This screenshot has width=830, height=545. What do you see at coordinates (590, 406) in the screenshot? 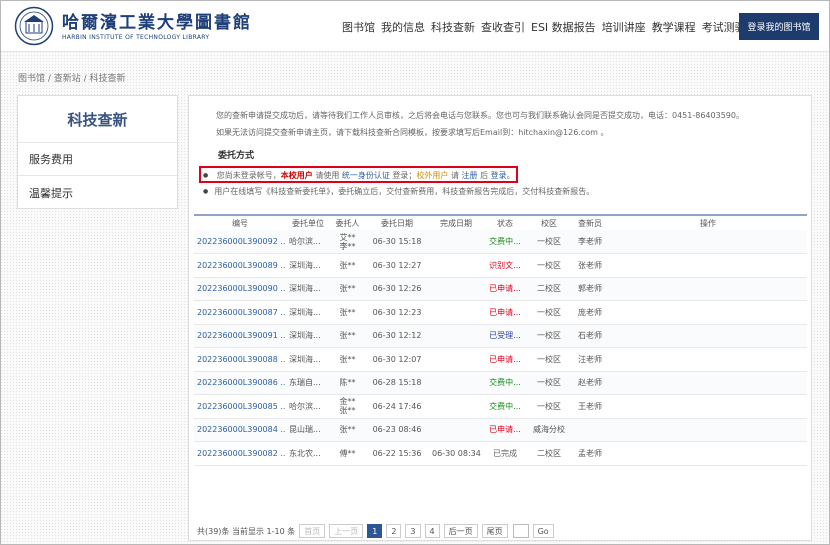
I see `cell-staff: 王老师` at bounding box center [590, 406].